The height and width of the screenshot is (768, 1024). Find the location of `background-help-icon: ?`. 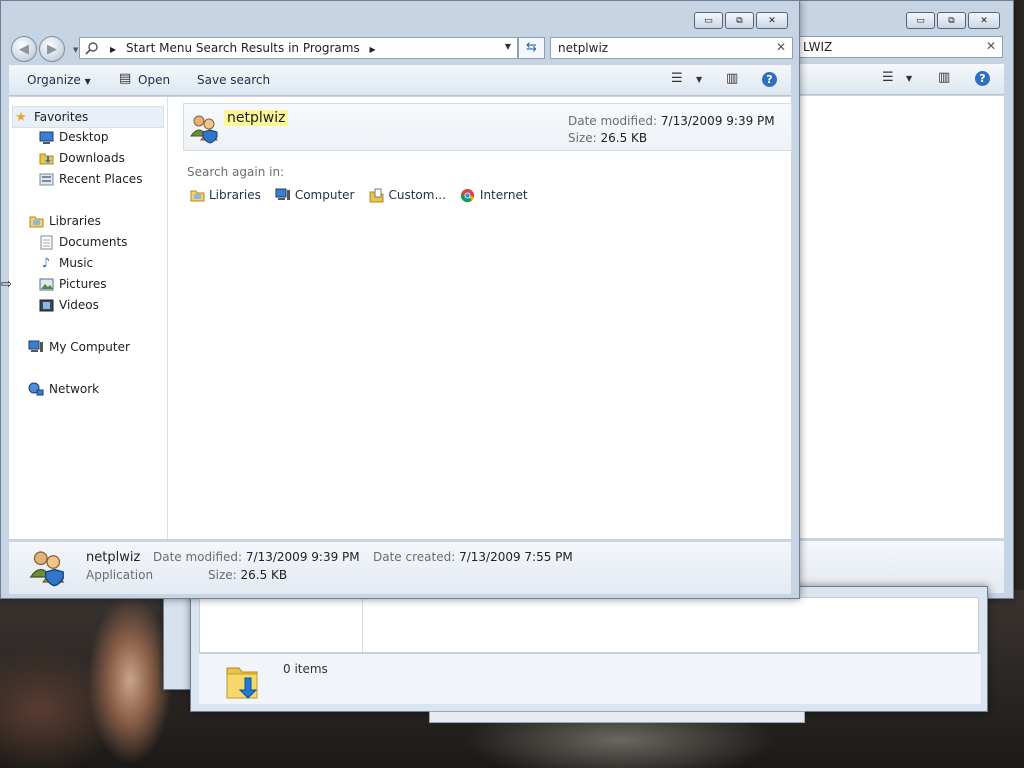

background-help-icon: ? is located at coordinates (982, 78).